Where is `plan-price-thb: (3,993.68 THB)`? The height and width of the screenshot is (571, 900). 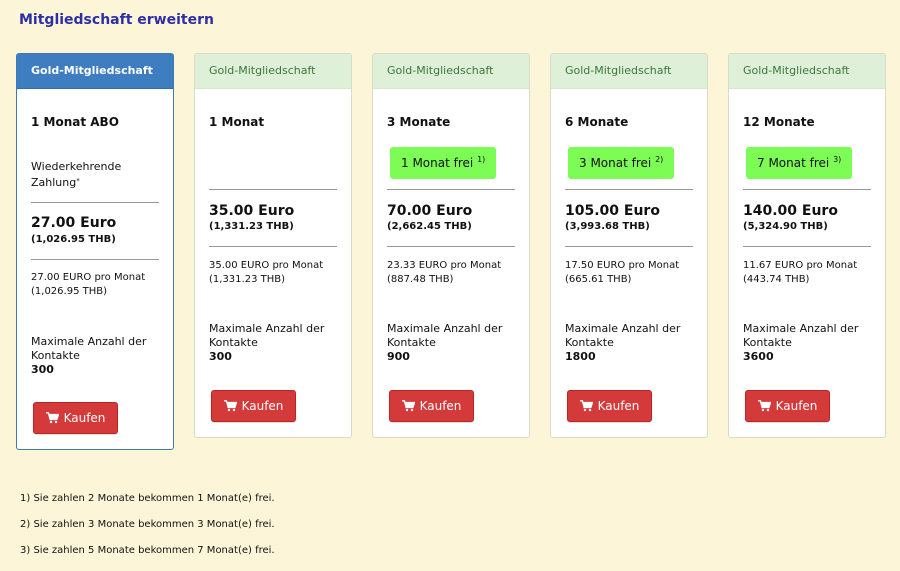
plan-price-thb: (3,993.68 THB) is located at coordinates (607, 226).